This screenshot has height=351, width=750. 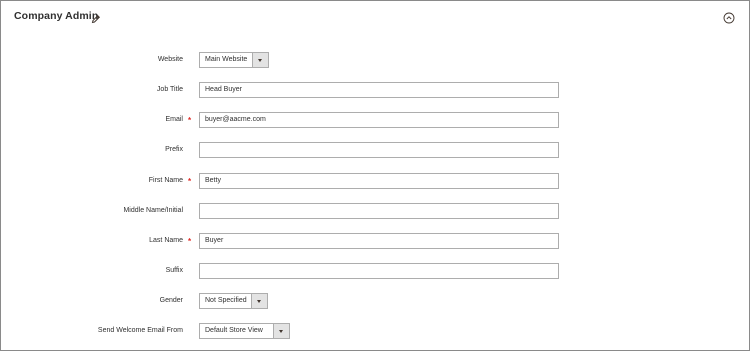 I want to click on suffix-input, so click(x=379, y=271).